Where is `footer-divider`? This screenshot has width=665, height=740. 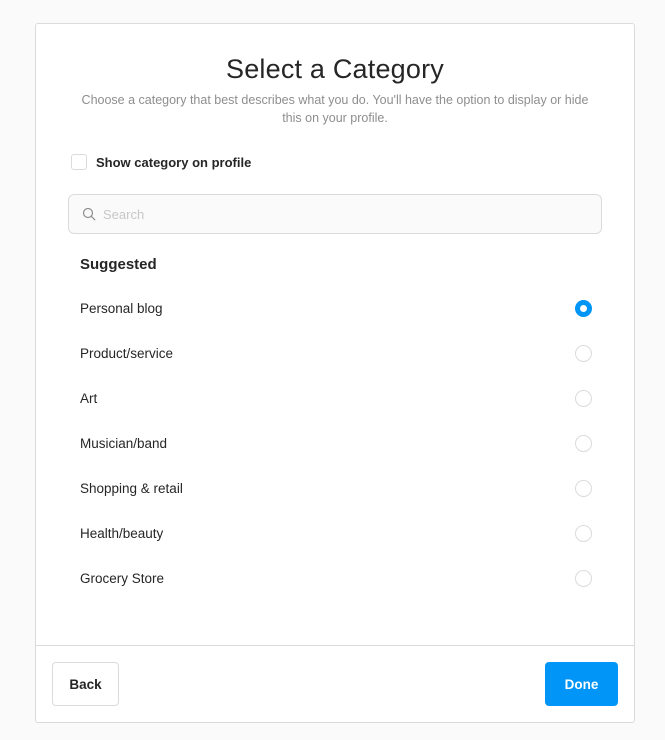
footer-divider is located at coordinates (335, 645).